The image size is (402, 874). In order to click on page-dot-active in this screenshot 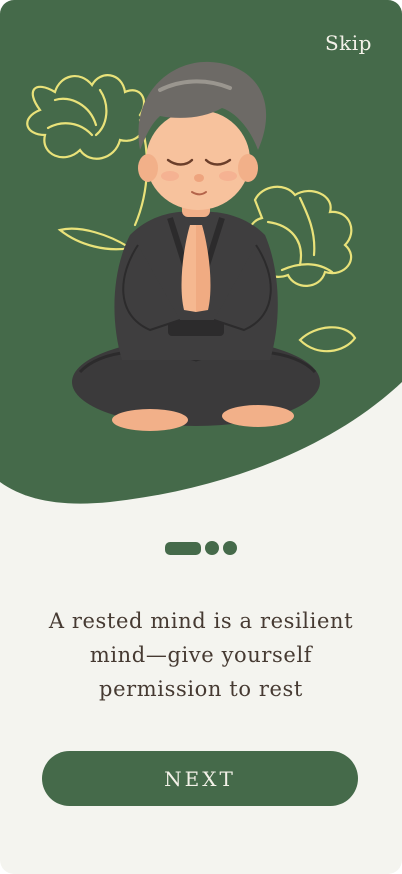, I will do `click(183, 548)`.